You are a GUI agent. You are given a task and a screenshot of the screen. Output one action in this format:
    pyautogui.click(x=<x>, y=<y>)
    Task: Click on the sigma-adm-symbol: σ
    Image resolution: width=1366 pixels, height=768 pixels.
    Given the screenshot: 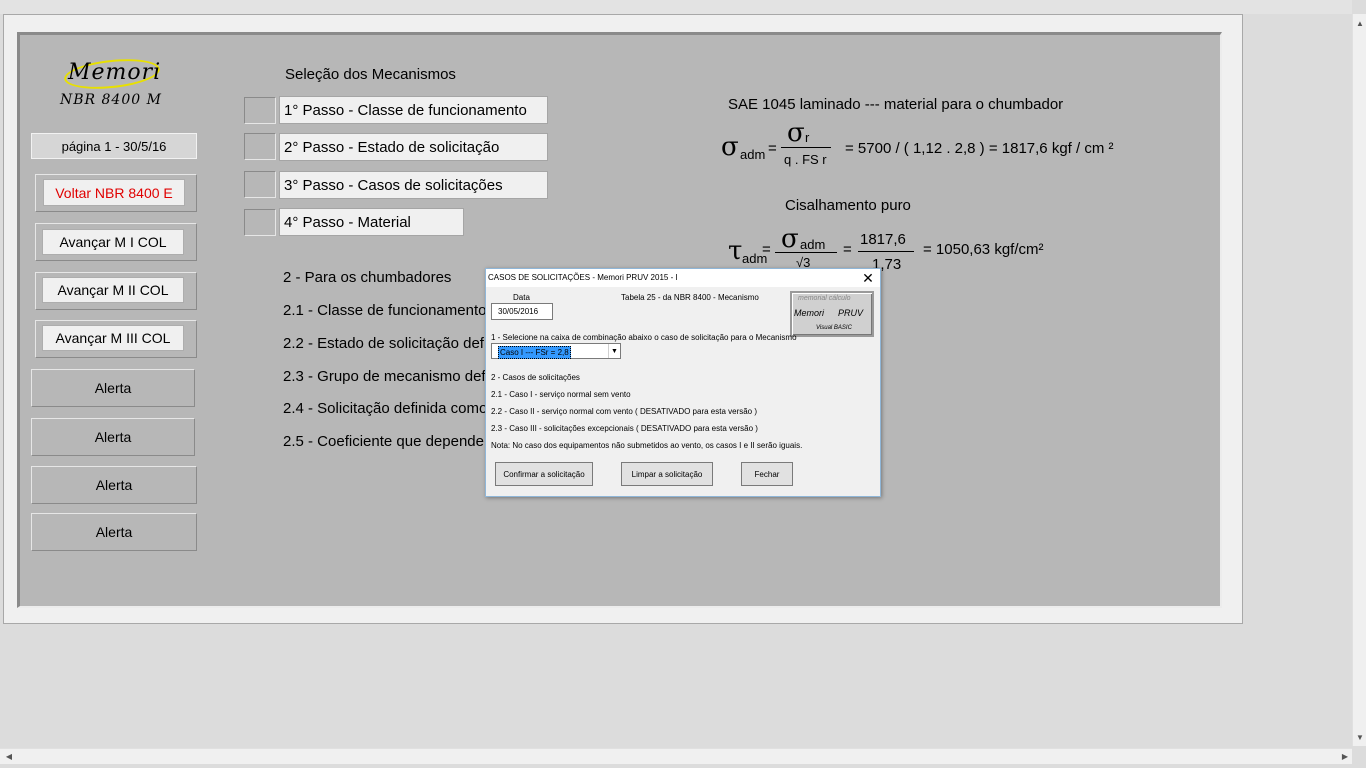 What is the action you would take?
    pyautogui.click(x=790, y=239)
    